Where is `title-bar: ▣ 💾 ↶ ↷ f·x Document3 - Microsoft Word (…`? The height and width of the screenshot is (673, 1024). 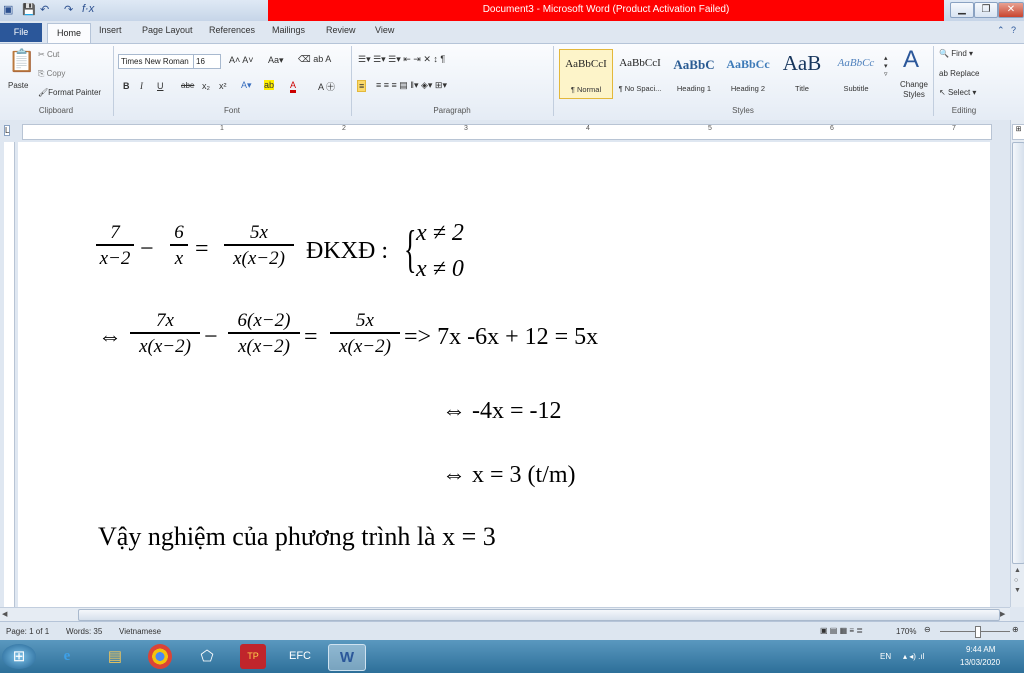 title-bar: ▣ 💾 ↶ ↷ f·x Document3 - Microsoft Word (… is located at coordinates (512, 10).